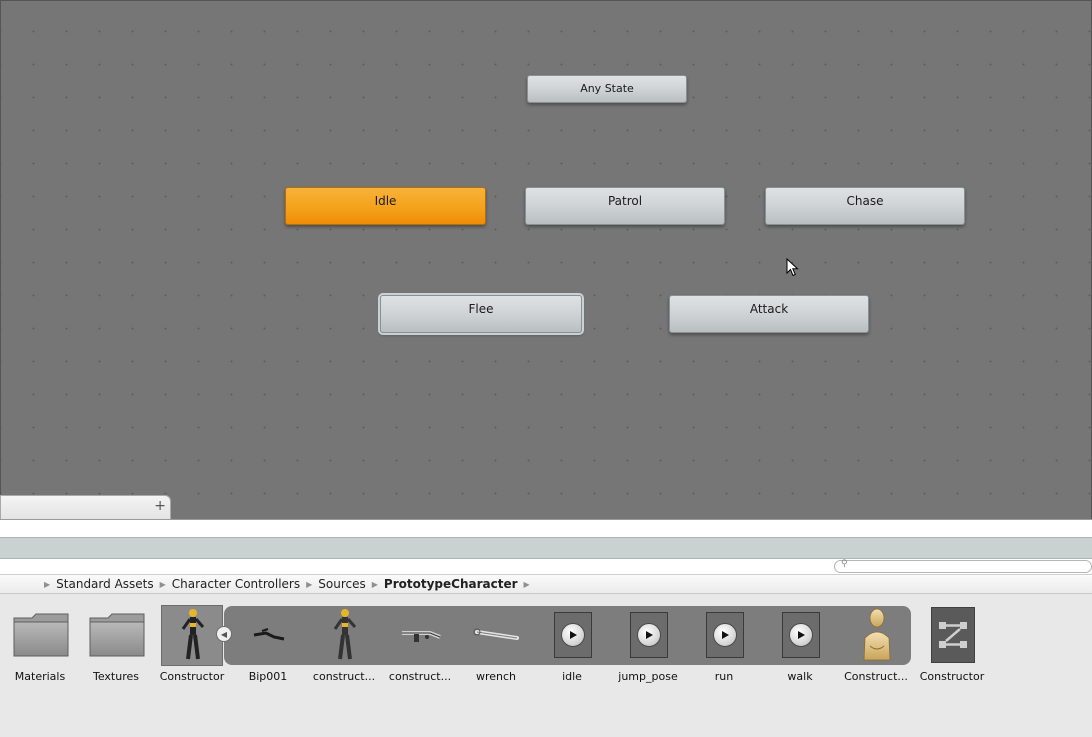  What do you see at coordinates (546, 548) in the screenshot?
I see `project-toolbar` at bounding box center [546, 548].